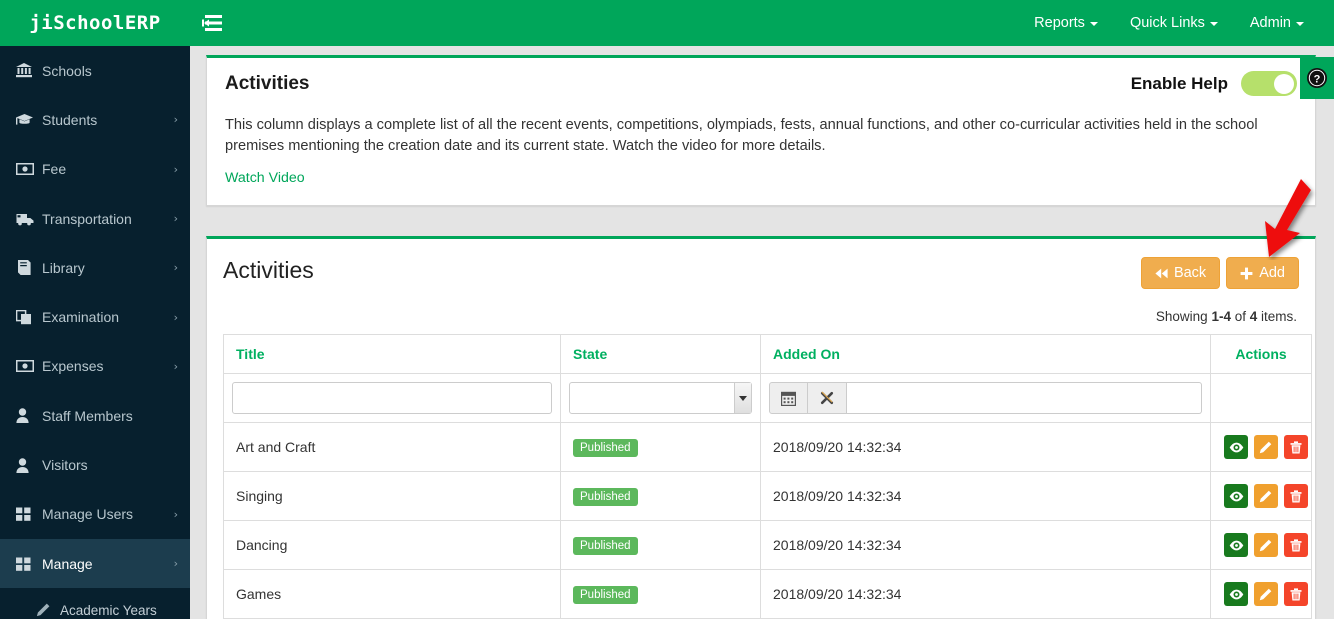 The height and width of the screenshot is (619, 1334). Describe the element at coordinates (88, 514) in the screenshot. I see `sidebar-item-label: Manage Users` at that location.